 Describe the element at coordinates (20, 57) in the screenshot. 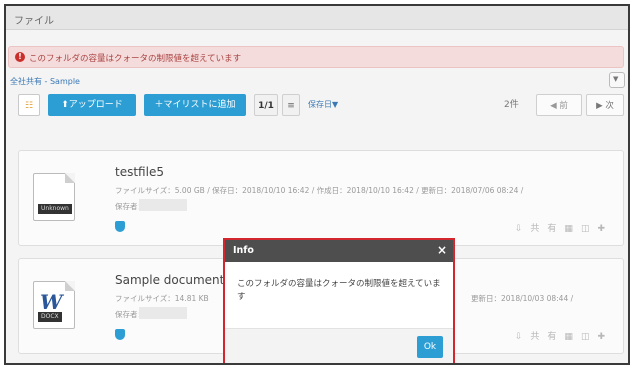

I see `error-icon: !` at that location.